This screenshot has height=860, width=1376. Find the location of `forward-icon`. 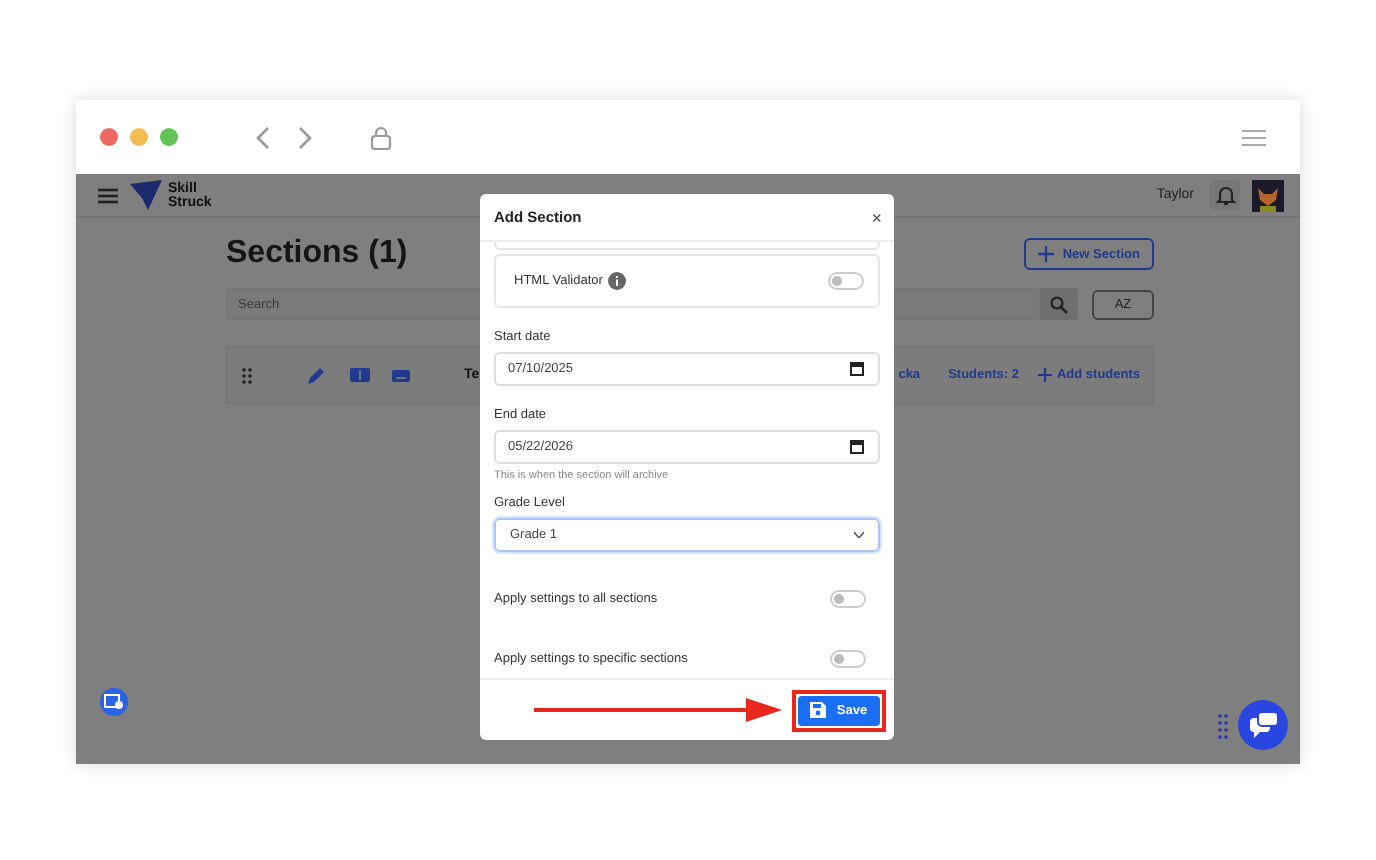

forward-icon is located at coordinates (304, 137).